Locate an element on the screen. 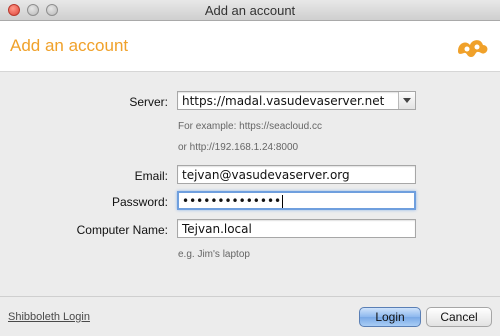 The image size is (500, 336). server-combobox: https://madal.vasudevaserver.net is located at coordinates (296, 100).